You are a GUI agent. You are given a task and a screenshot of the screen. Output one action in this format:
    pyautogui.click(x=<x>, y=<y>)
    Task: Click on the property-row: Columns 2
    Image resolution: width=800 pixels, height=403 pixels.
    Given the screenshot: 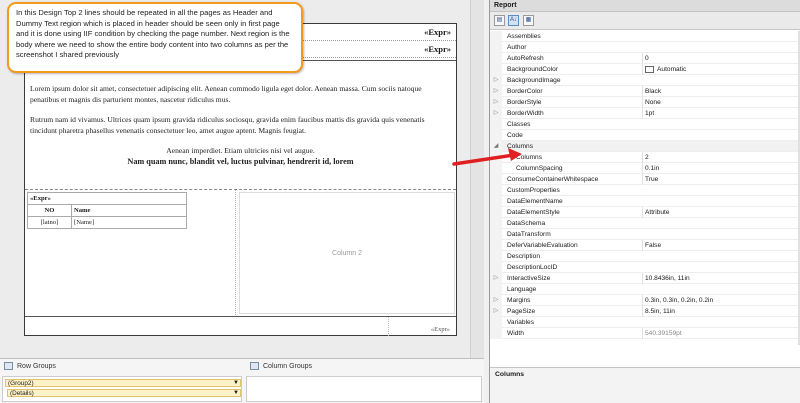 What is the action you would take?
    pyautogui.click(x=644, y=157)
    